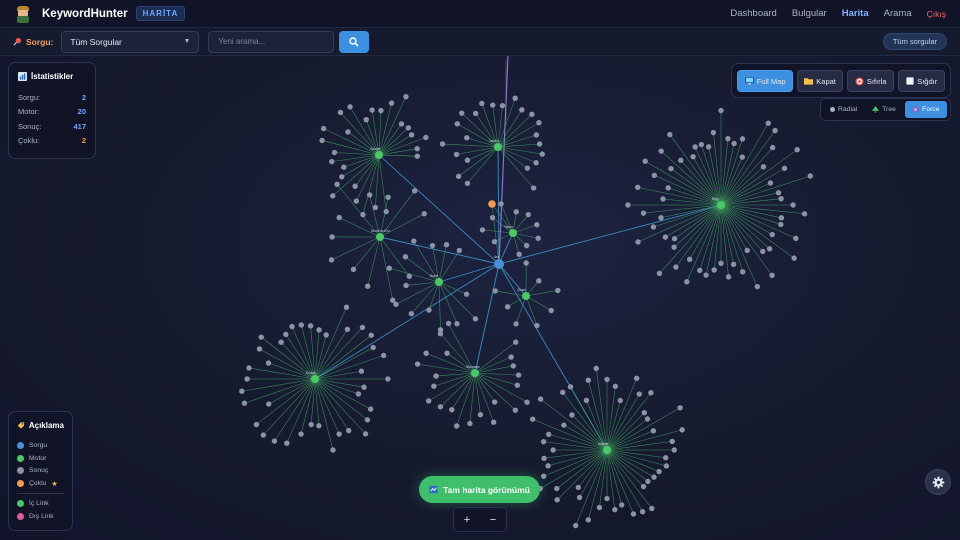  What do you see at coordinates (921, 81) in the screenshot?
I see `fit-button: Sığdır` at bounding box center [921, 81].